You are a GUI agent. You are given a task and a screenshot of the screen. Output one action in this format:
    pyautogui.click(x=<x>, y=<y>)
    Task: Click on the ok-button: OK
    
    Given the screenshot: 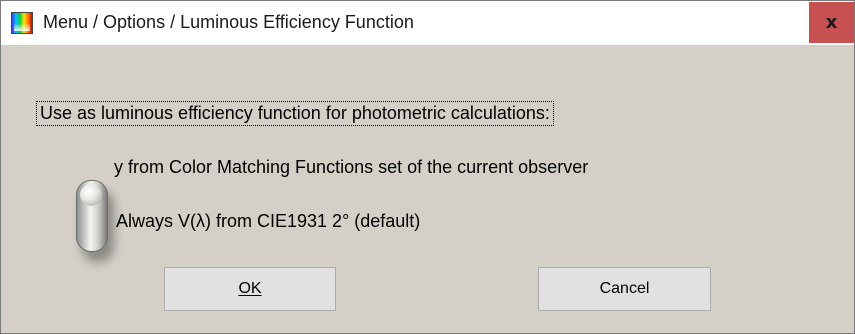 What is the action you would take?
    pyautogui.click(x=250, y=289)
    